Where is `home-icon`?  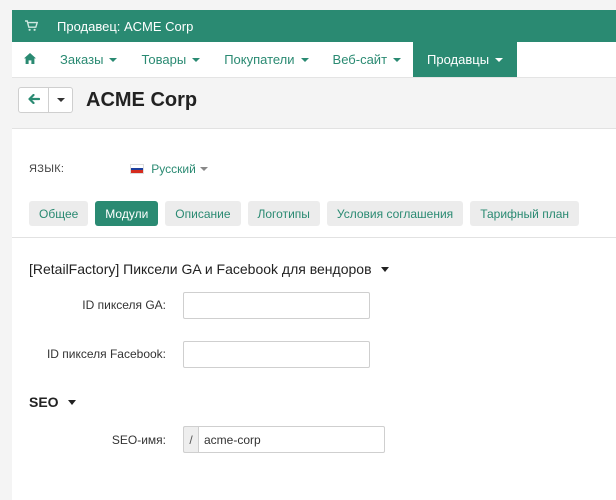
home-icon is located at coordinates (30, 59).